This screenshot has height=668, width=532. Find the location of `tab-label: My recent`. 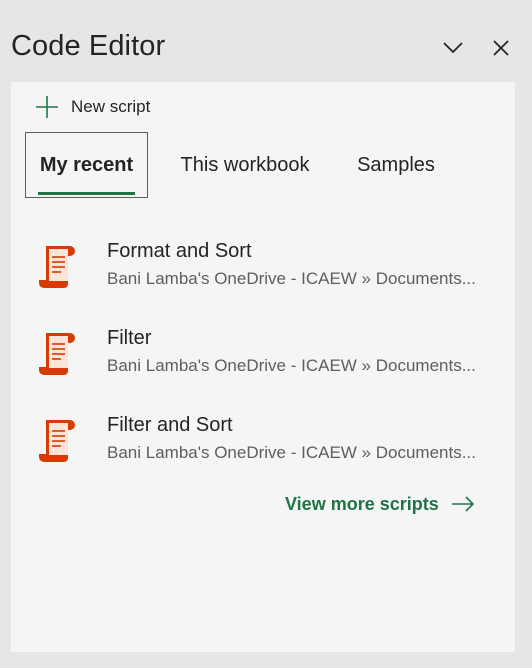

tab-label: My recent is located at coordinates (86, 164).